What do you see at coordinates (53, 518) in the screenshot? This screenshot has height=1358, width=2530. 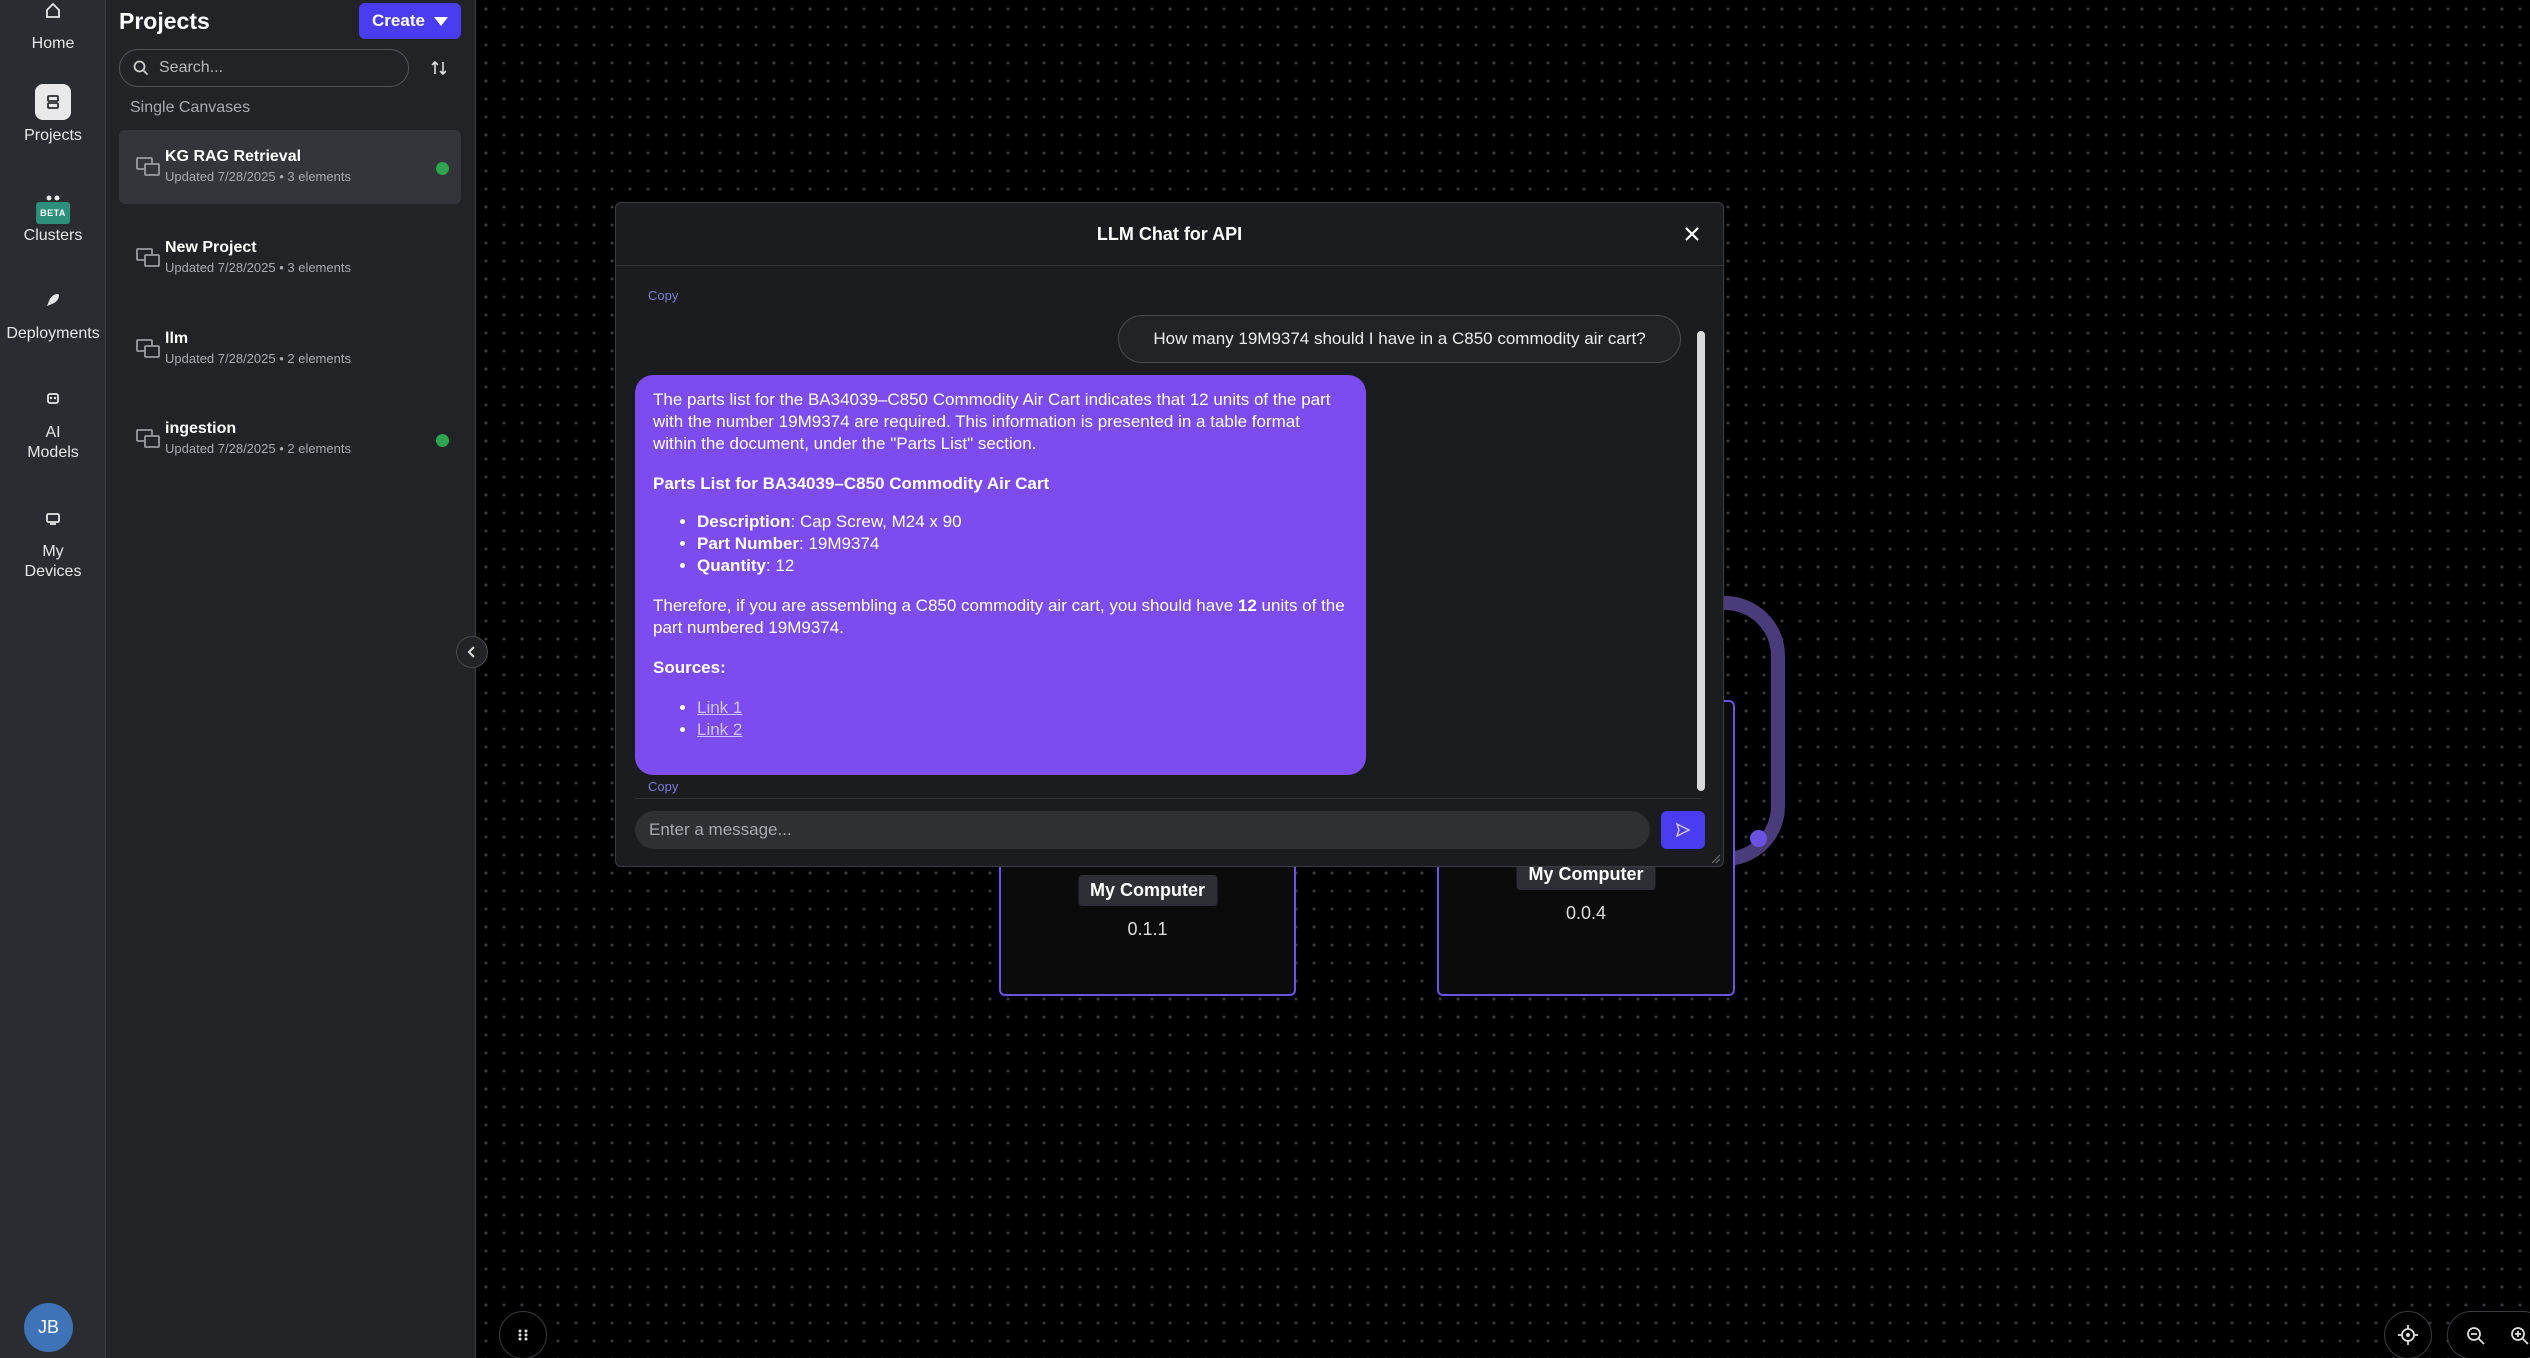 I see `devices-icon` at bounding box center [53, 518].